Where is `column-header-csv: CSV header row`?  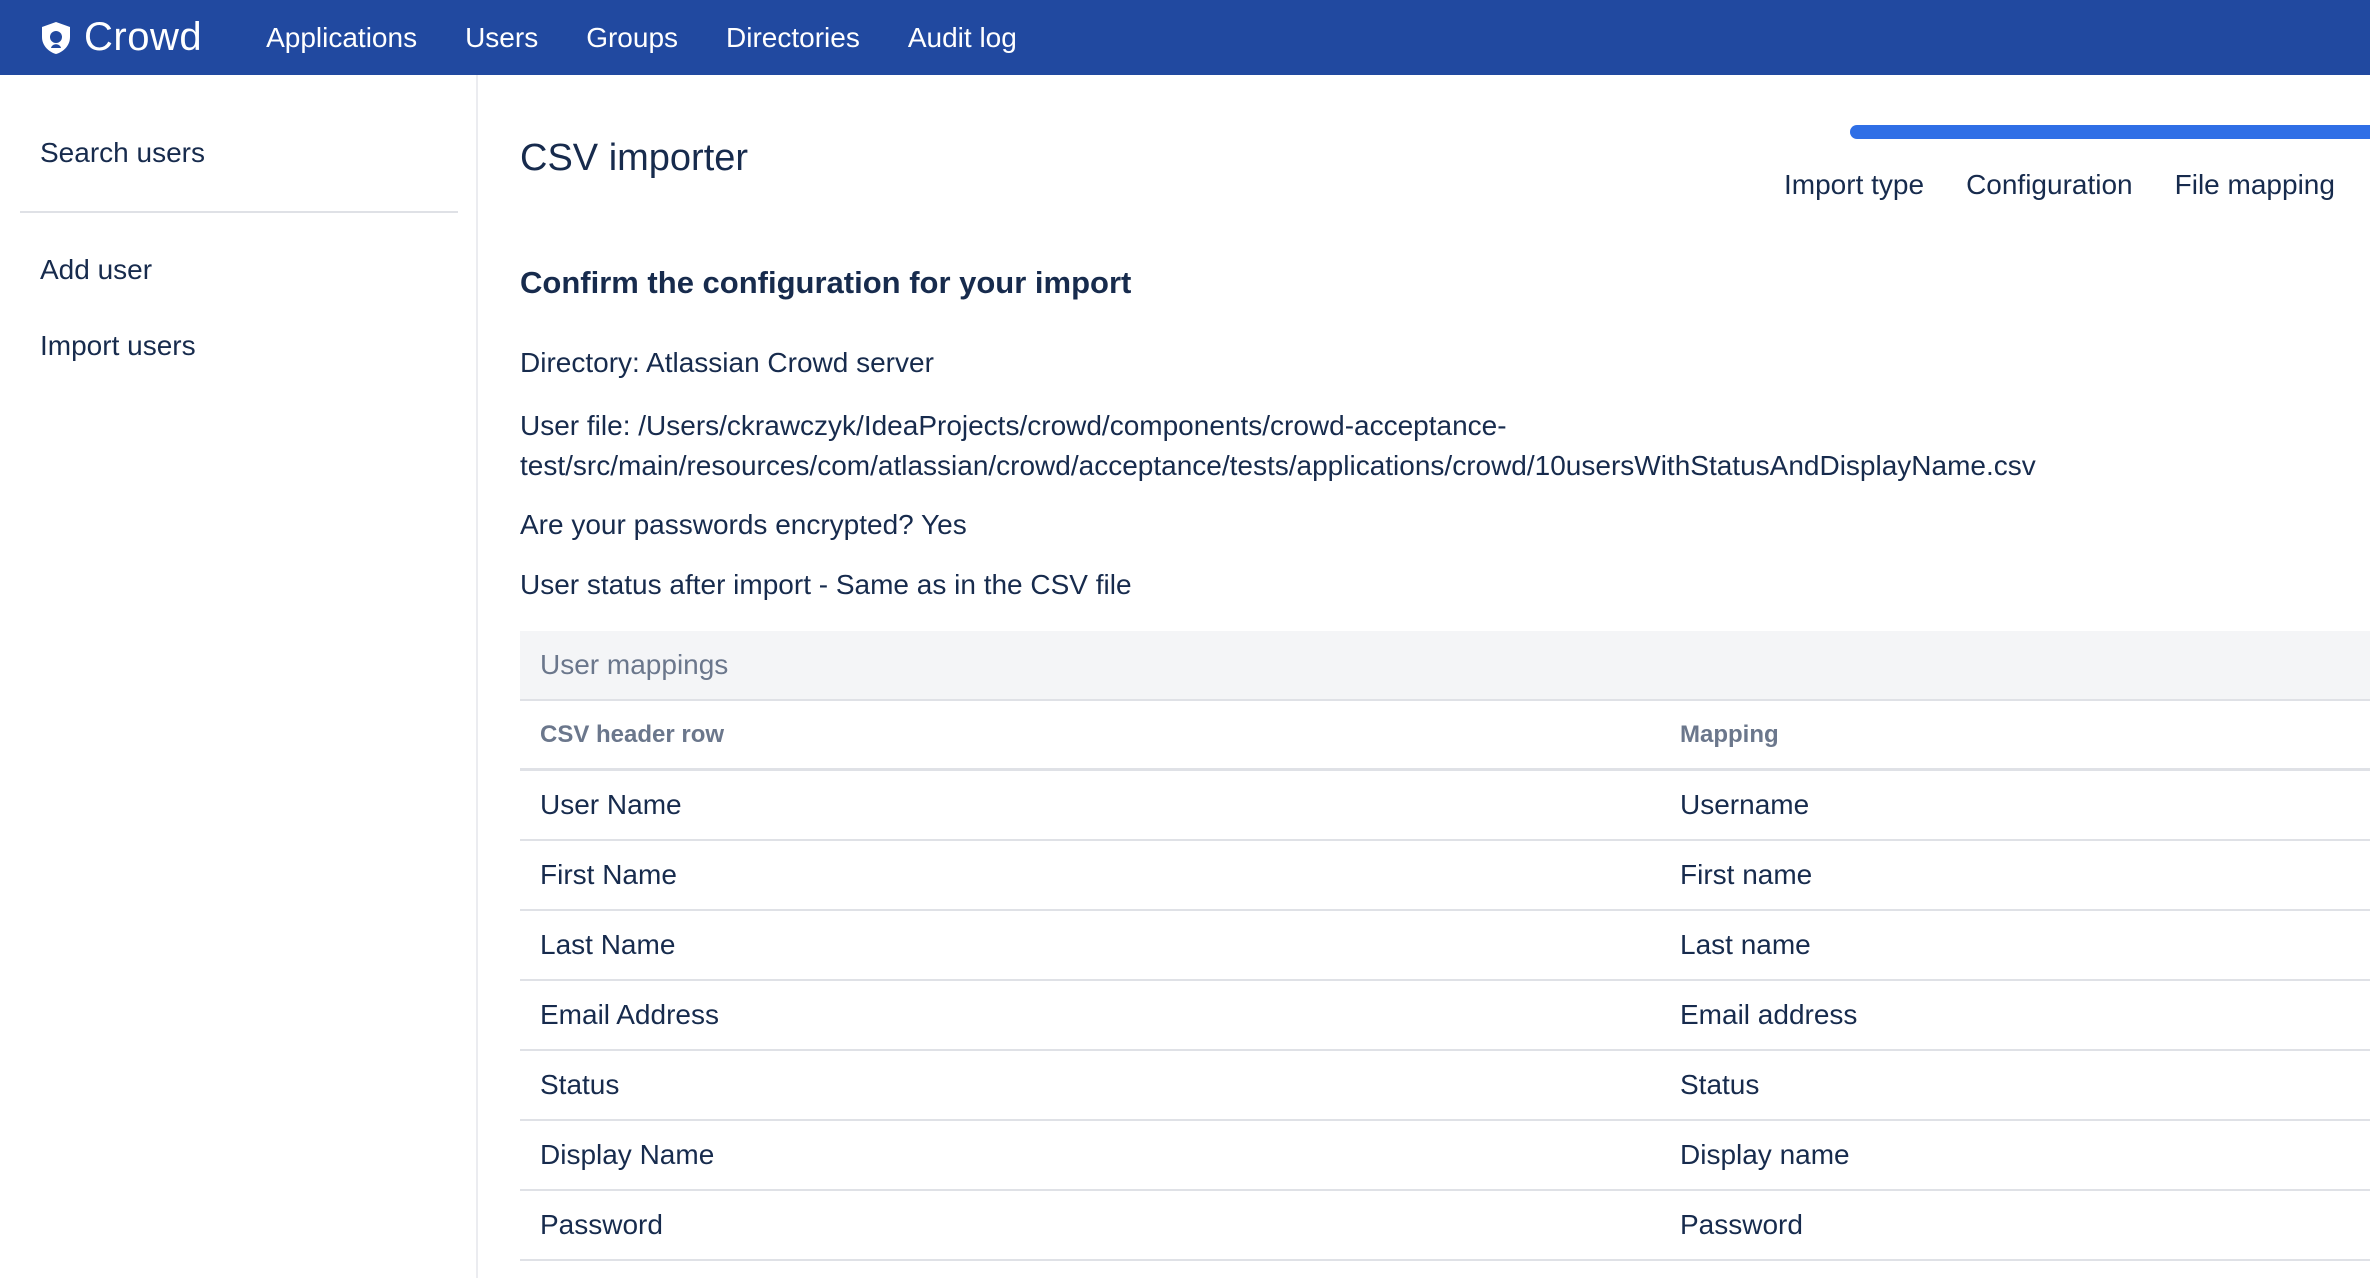
column-header-csv: CSV header row is located at coordinates (632, 734).